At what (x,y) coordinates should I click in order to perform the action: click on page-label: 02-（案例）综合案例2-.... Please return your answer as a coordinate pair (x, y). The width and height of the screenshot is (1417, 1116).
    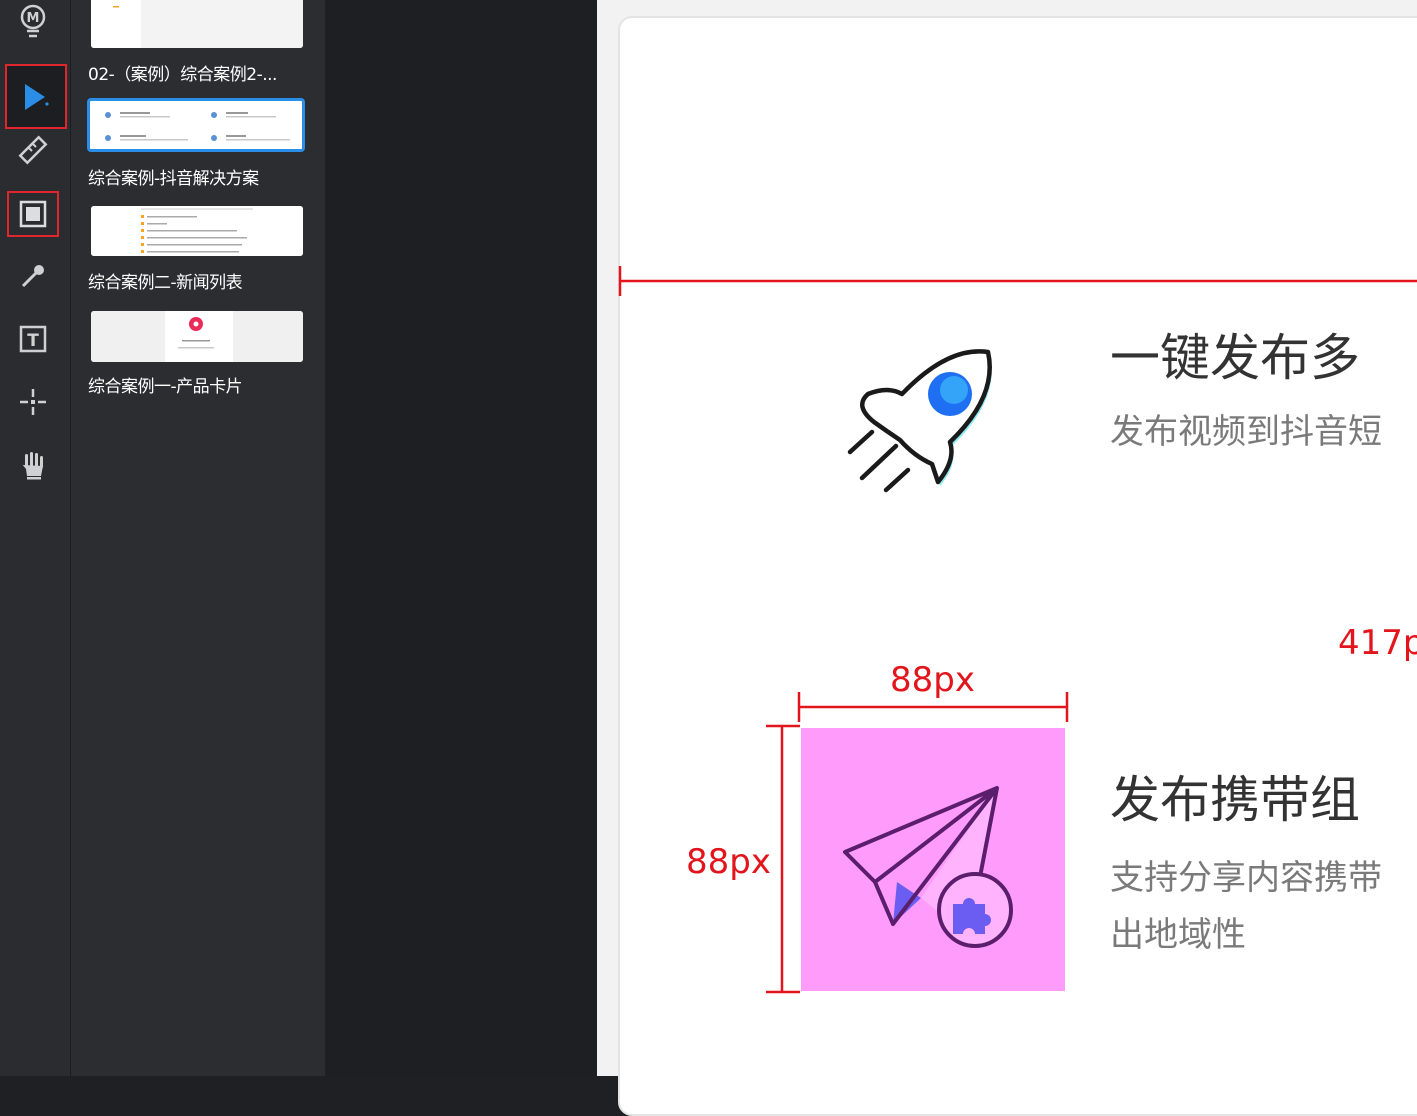
    Looking at the image, I should click on (182, 75).